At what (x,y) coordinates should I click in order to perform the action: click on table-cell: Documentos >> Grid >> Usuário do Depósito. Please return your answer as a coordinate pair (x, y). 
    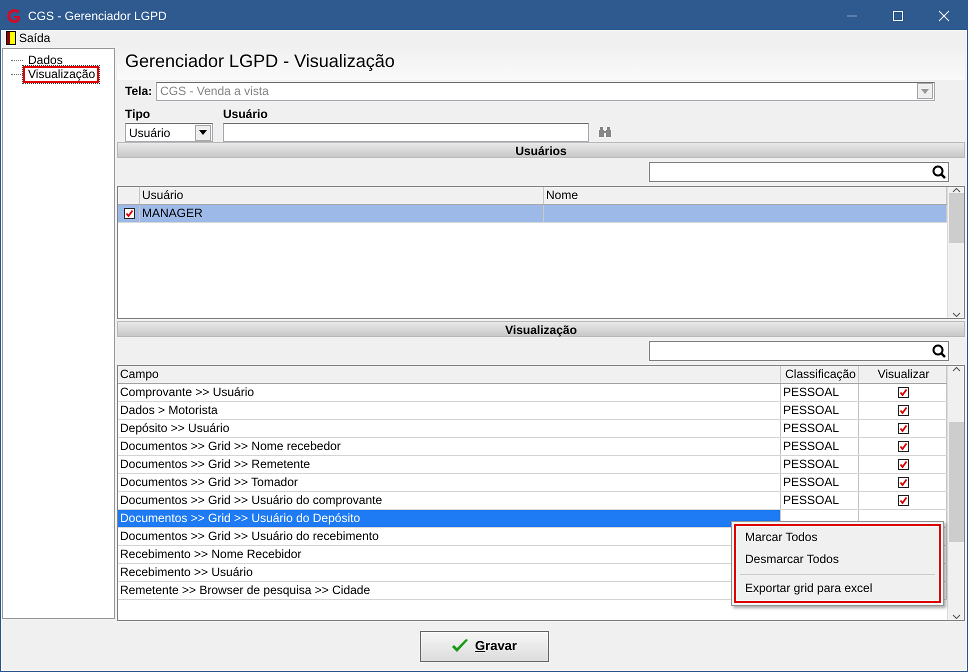
    Looking at the image, I should click on (240, 518).